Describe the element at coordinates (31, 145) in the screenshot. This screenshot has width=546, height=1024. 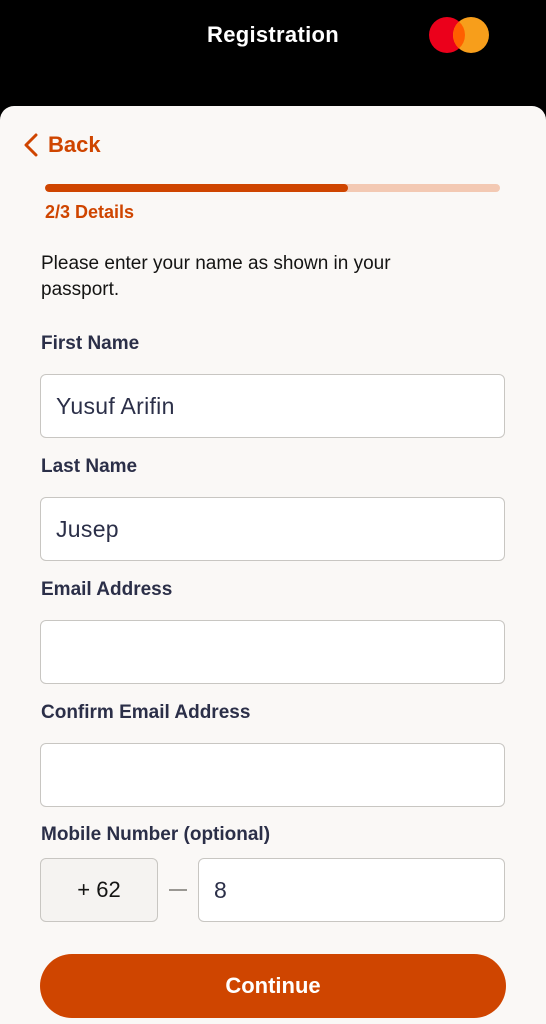
I see `chevron-left-icon` at that location.